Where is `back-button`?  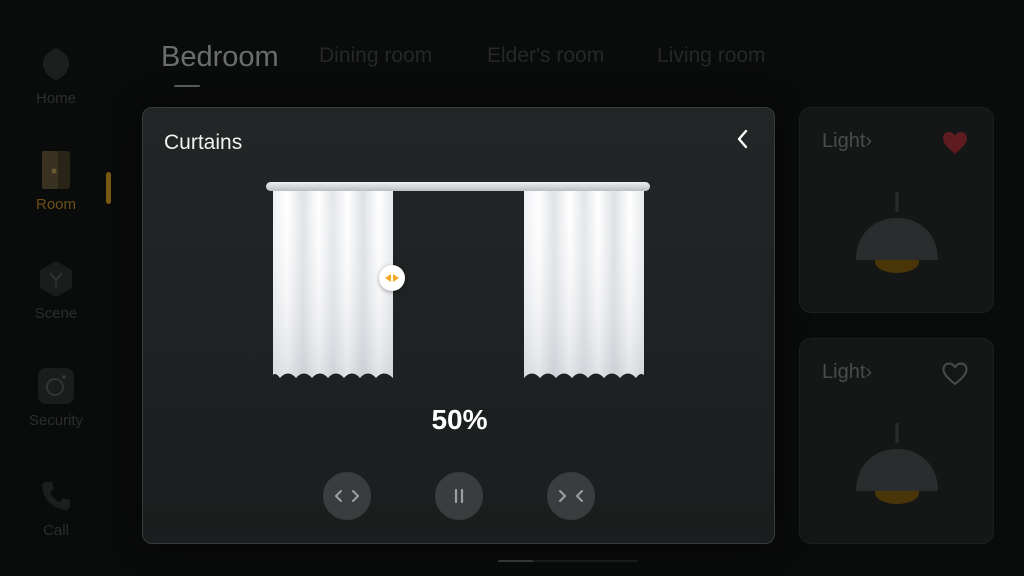
back-button is located at coordinates (743, 139).